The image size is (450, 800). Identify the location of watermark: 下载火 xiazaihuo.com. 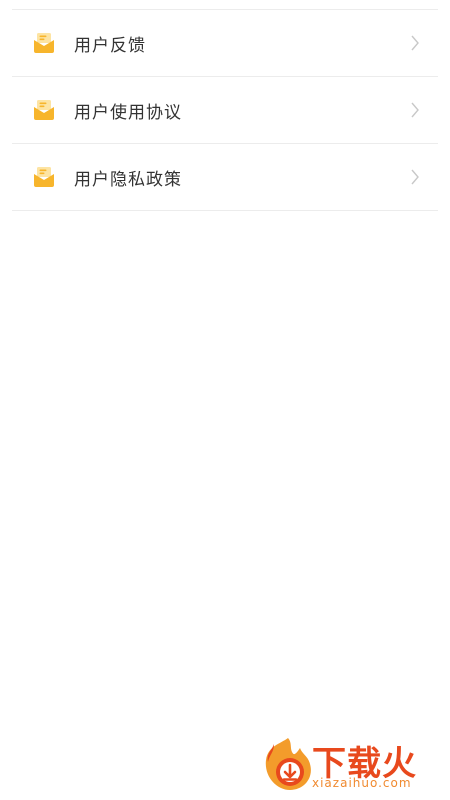
(351, 764).